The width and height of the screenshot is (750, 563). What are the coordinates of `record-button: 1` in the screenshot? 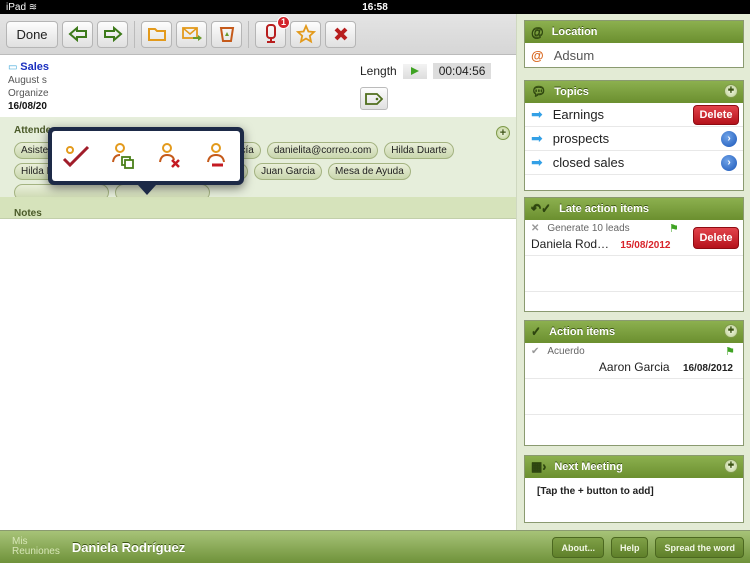 It's located at (272, 31).